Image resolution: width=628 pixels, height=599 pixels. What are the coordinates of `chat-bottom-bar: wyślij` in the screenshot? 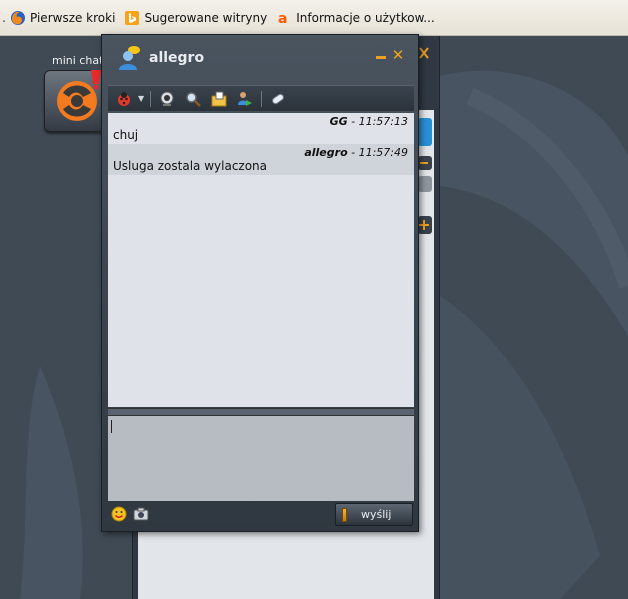 It's located at (261, 515).